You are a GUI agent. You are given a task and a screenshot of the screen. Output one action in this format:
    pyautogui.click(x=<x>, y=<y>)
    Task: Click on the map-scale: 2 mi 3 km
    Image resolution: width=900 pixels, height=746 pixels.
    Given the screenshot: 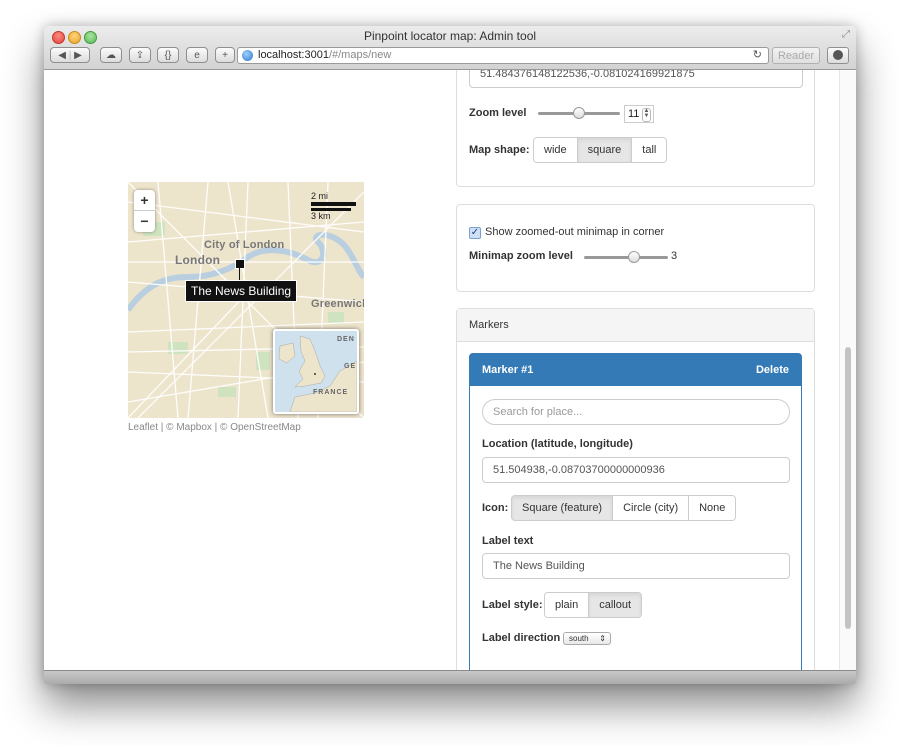 What is the action you would take?
    pyautogui.click(x=333, y=206)
    